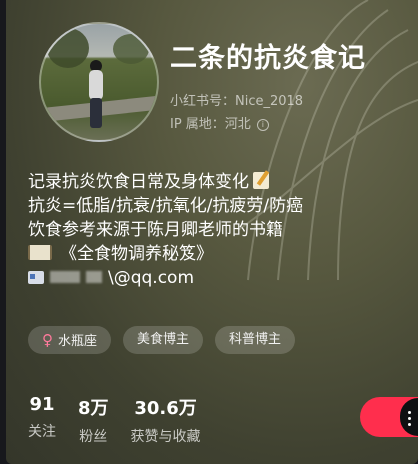 The width and height of the screenshot is (418, 464). Describe the element at coordinates (255, 340) in the screenshot. I see `tag-science-blogger: 科普博主` at that location.